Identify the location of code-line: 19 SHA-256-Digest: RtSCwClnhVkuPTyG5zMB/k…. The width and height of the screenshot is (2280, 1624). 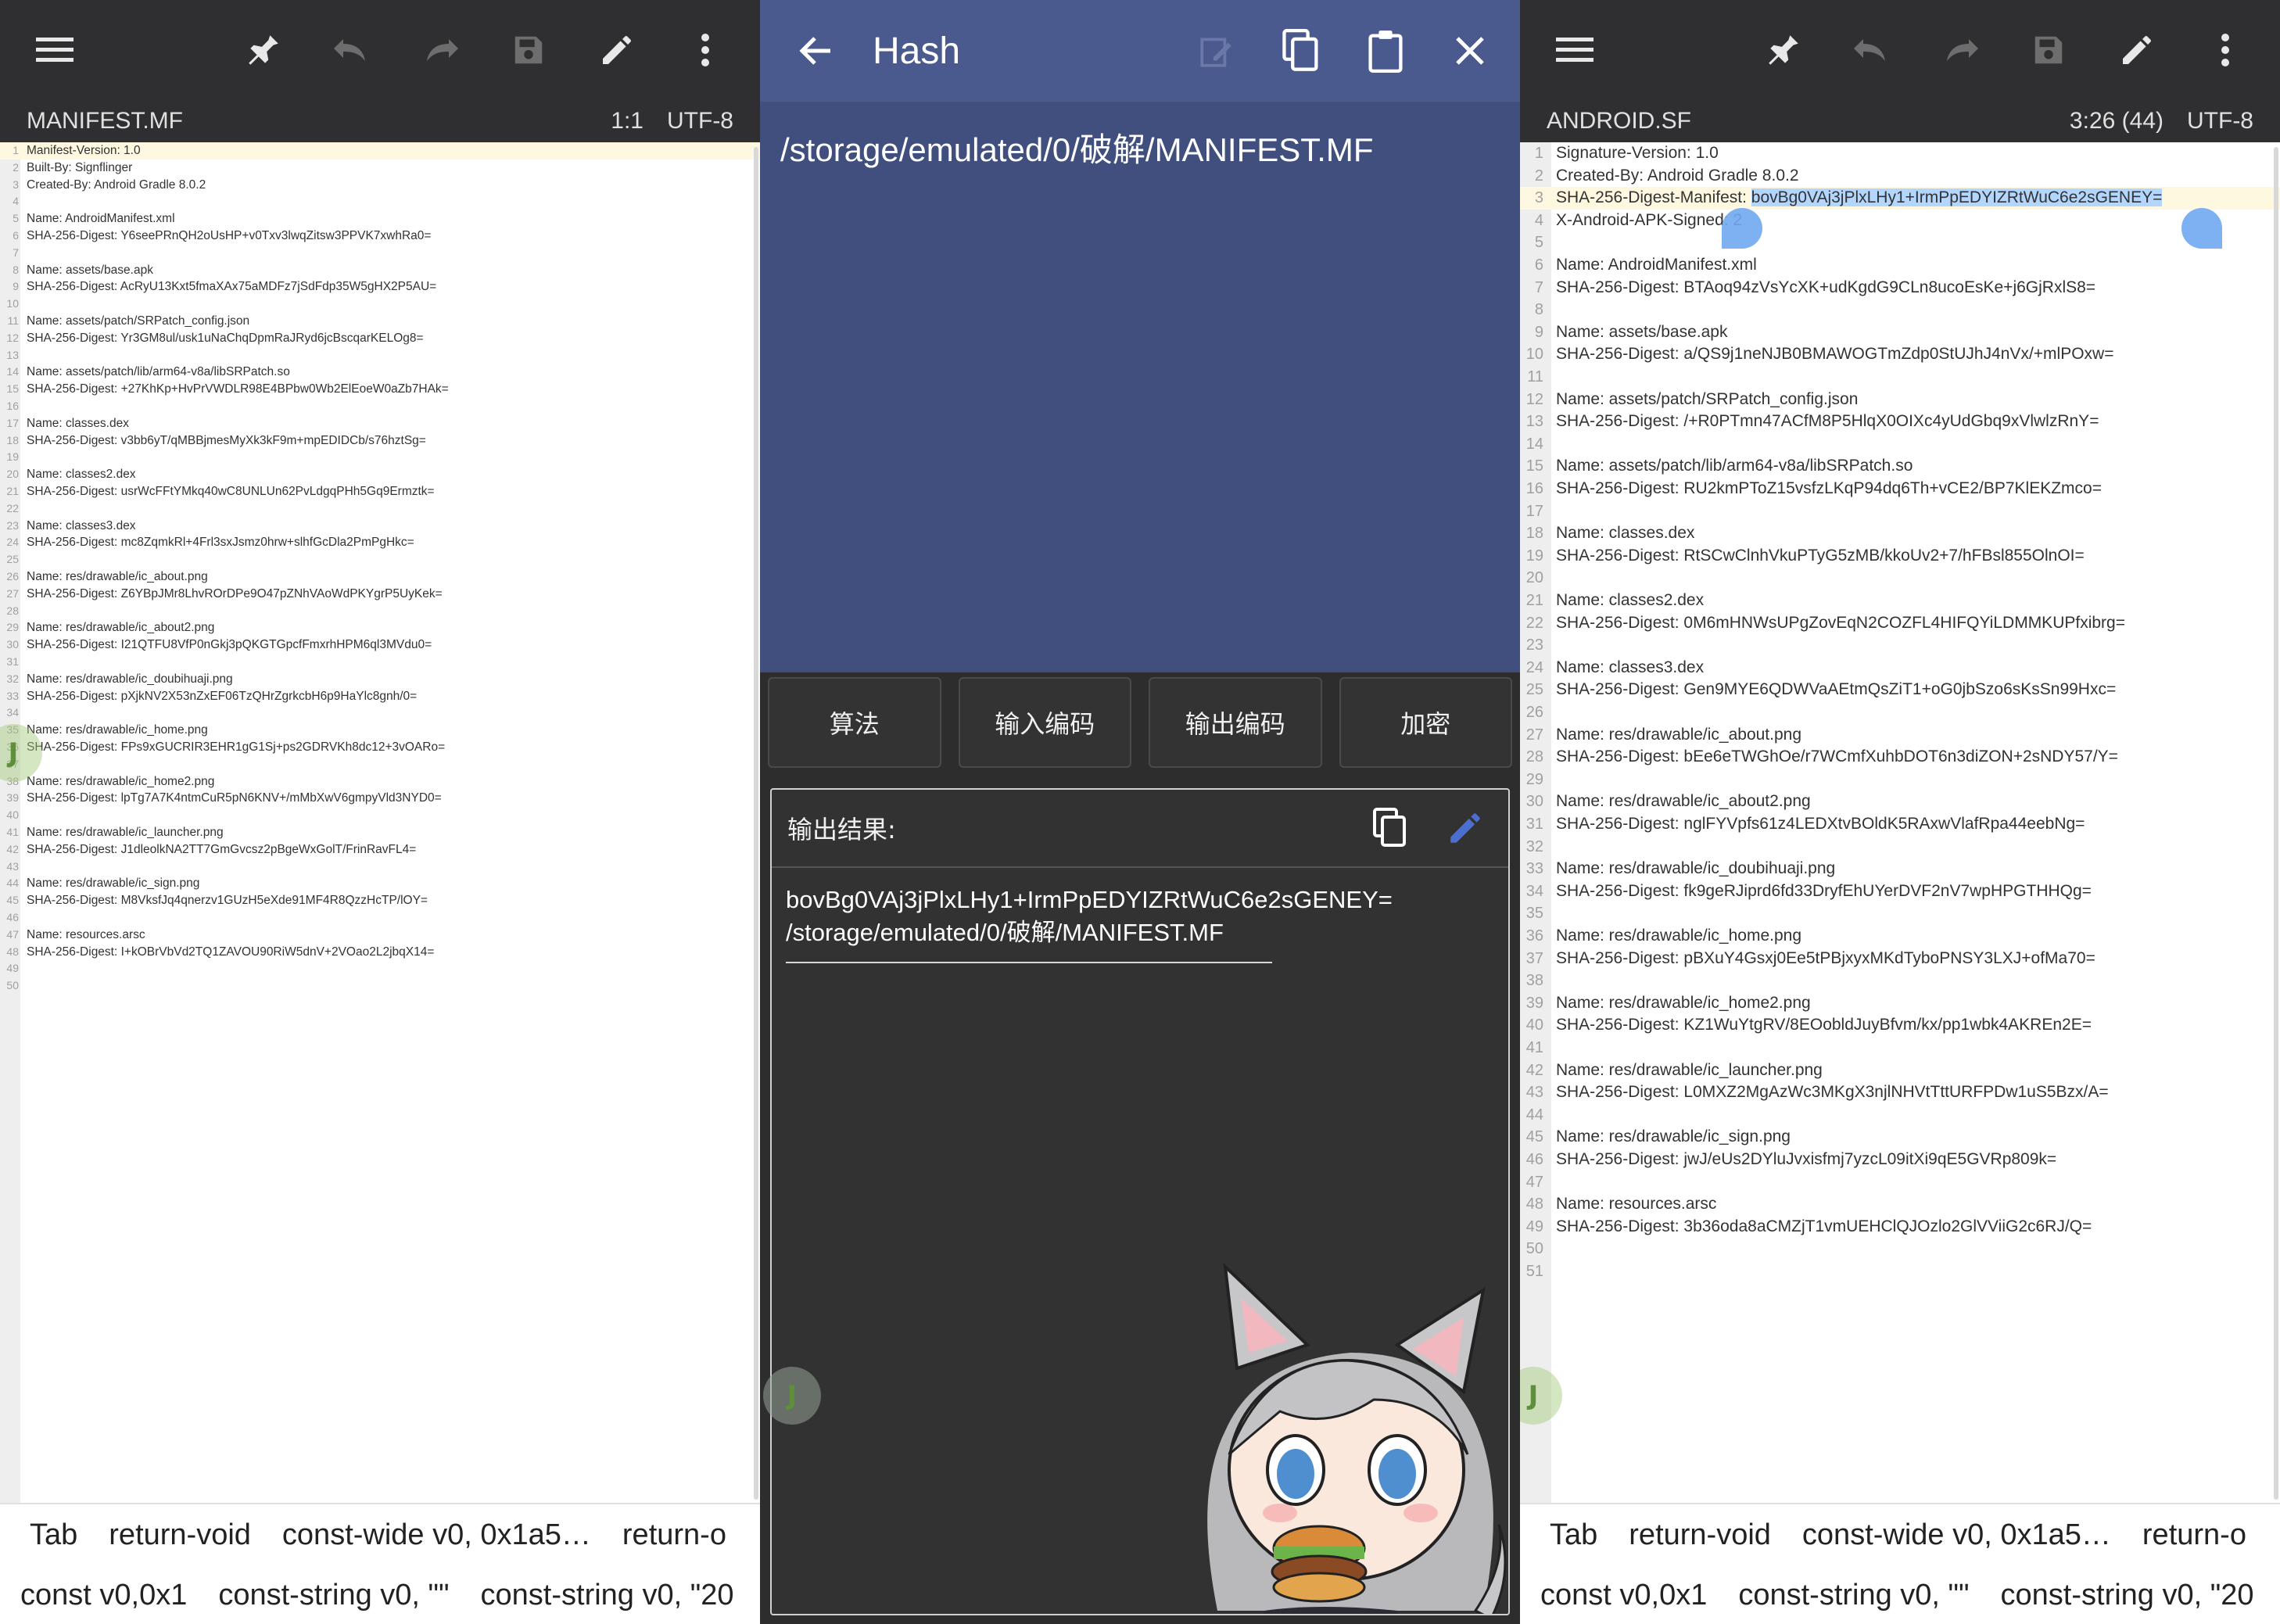
(1900, 556).